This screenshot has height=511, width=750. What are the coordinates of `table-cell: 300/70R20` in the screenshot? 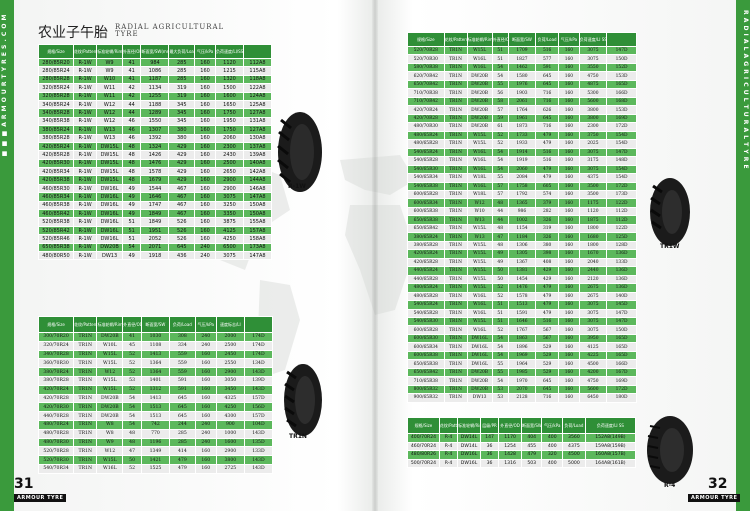 It's located at (56, 337).